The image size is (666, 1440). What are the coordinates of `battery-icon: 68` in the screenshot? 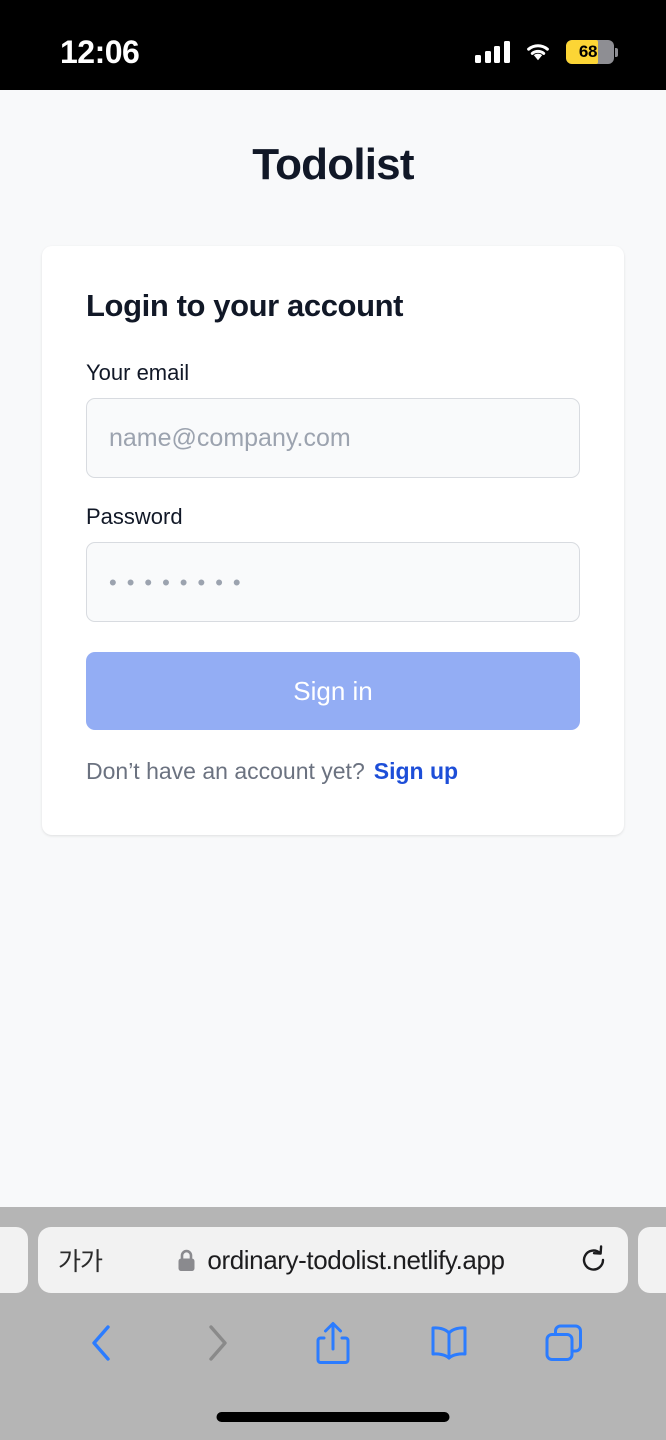 It's located at (591, 52).